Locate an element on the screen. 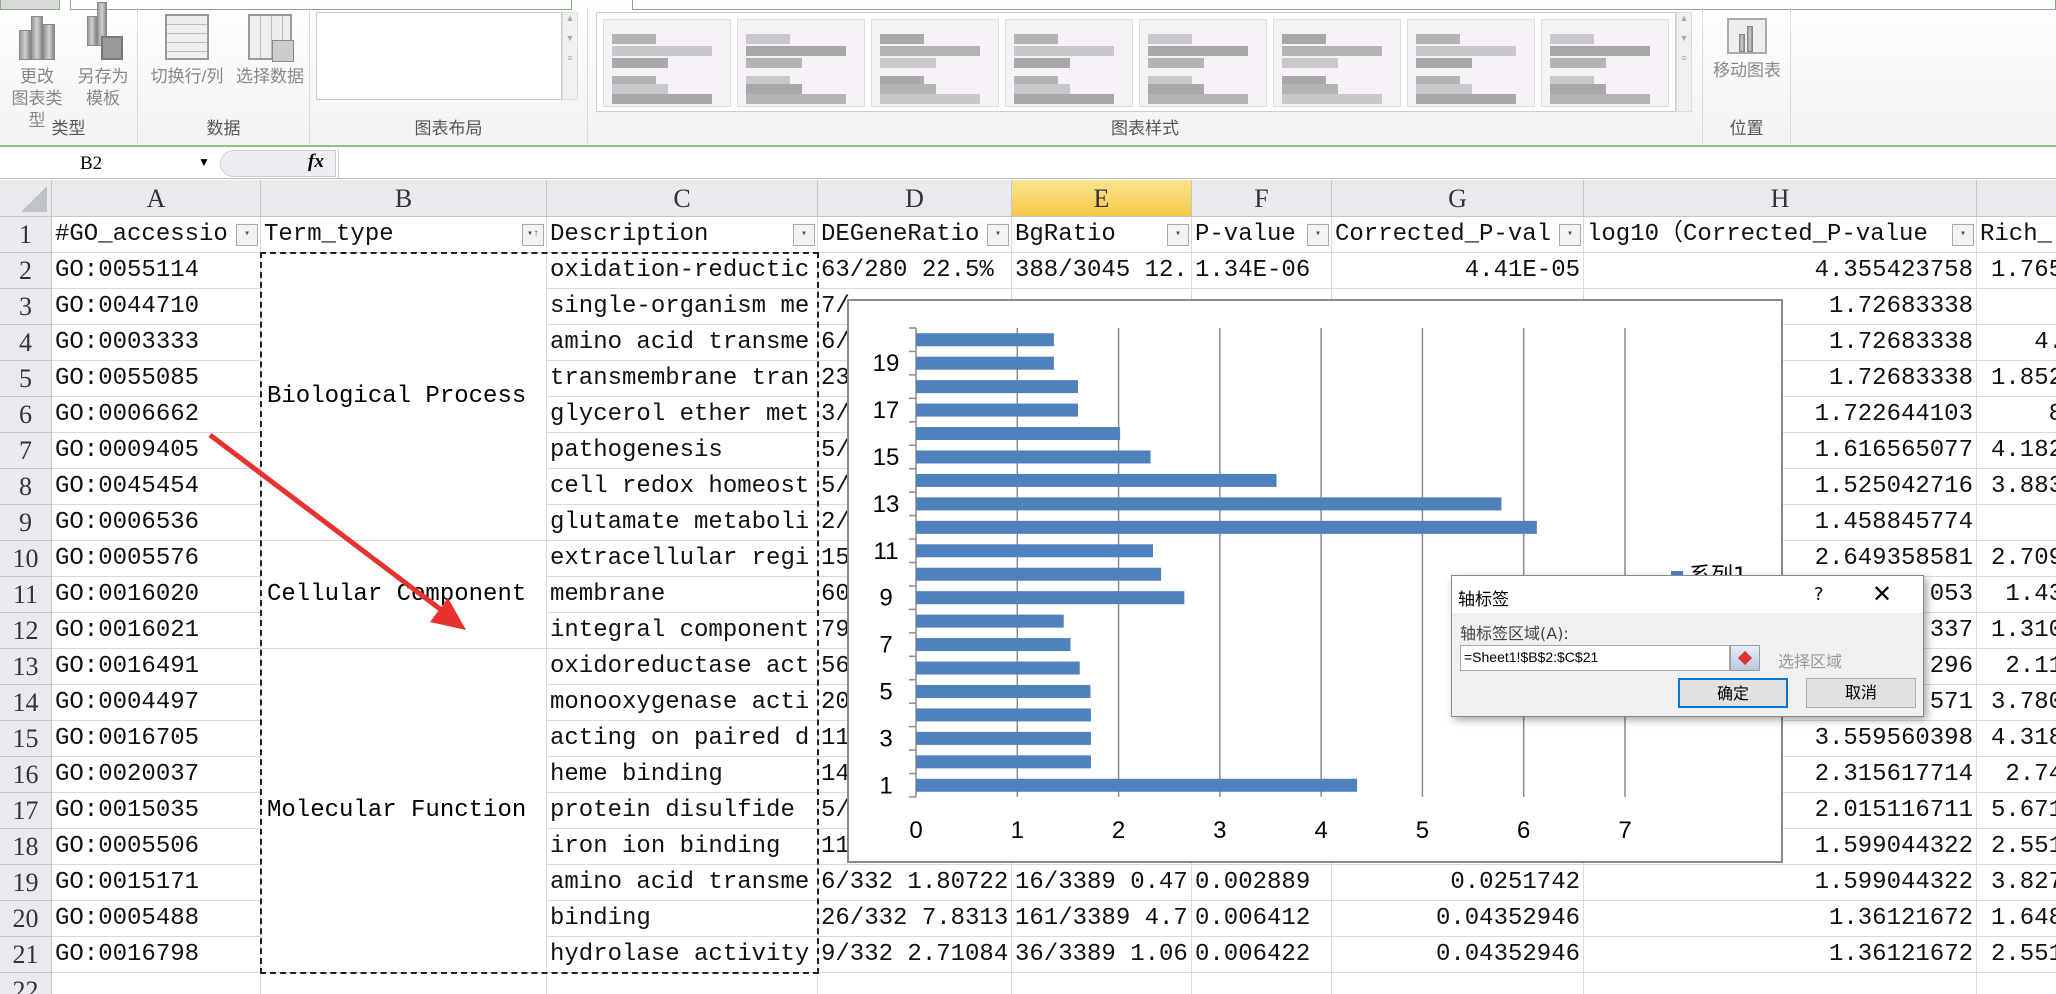 This screenshot has height=994, width=2056. term-type-merged-cell: Biological Process is located at coordinates (404, 397).